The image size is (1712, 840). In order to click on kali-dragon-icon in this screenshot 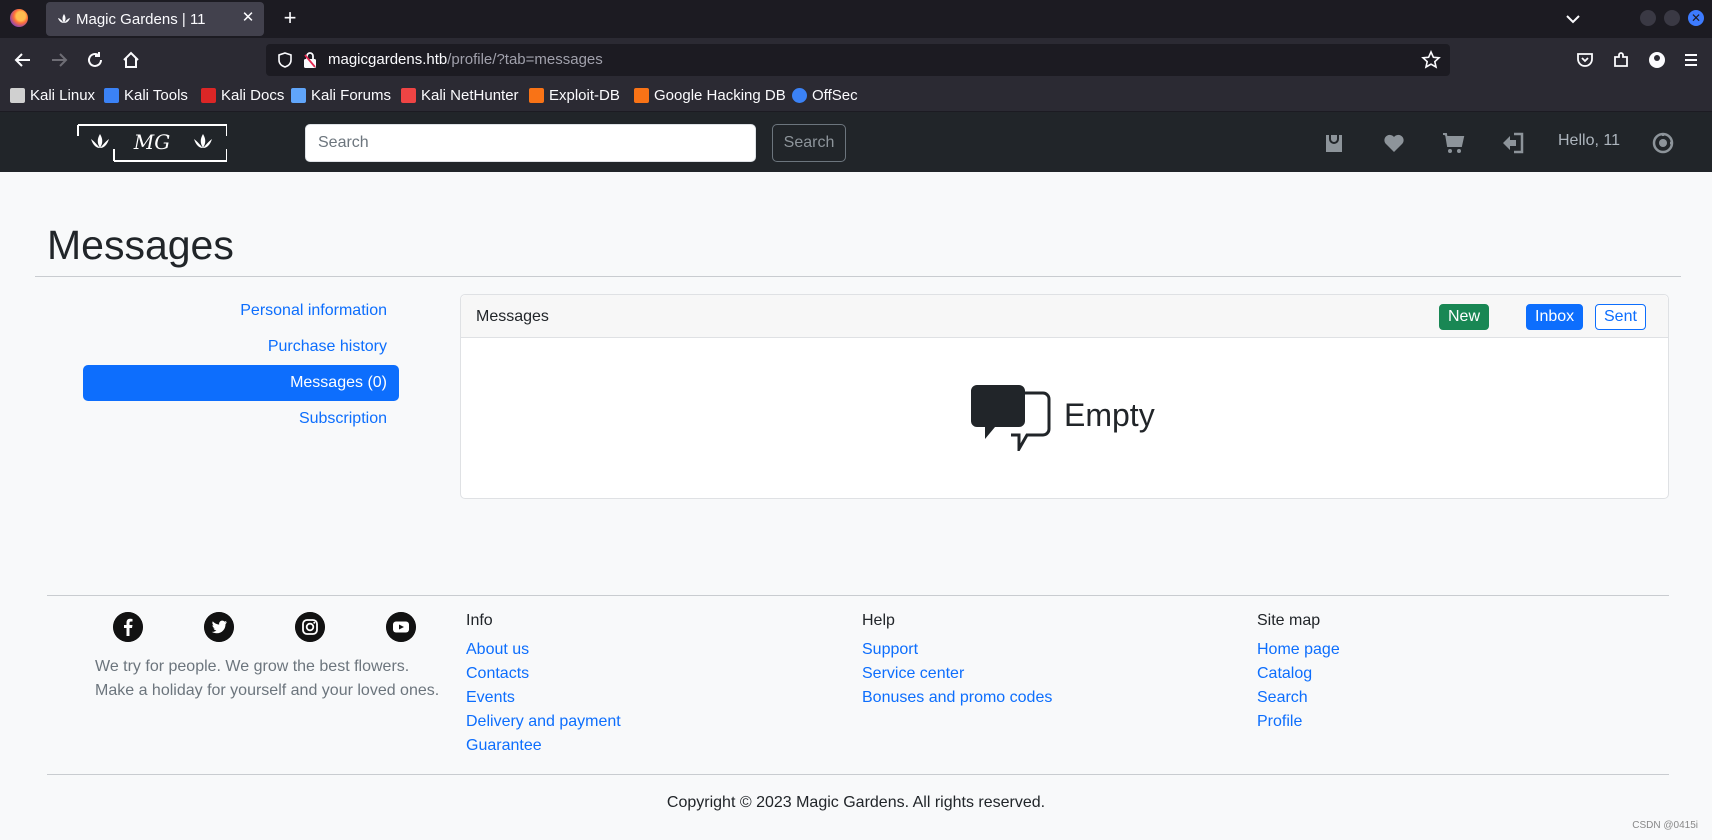, I will do `click(17, 95)`.